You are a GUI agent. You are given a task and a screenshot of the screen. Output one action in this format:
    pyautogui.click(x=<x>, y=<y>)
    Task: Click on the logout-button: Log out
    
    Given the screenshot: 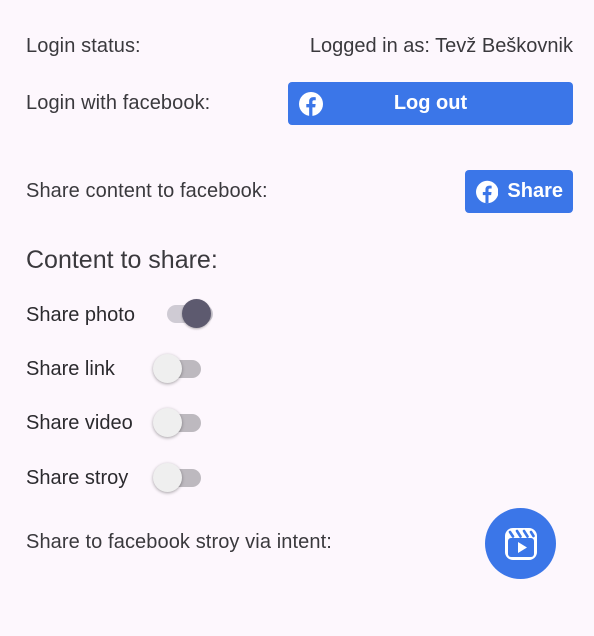 What is the action you would take?
    pyautogui.click(x=430, y=103)
    